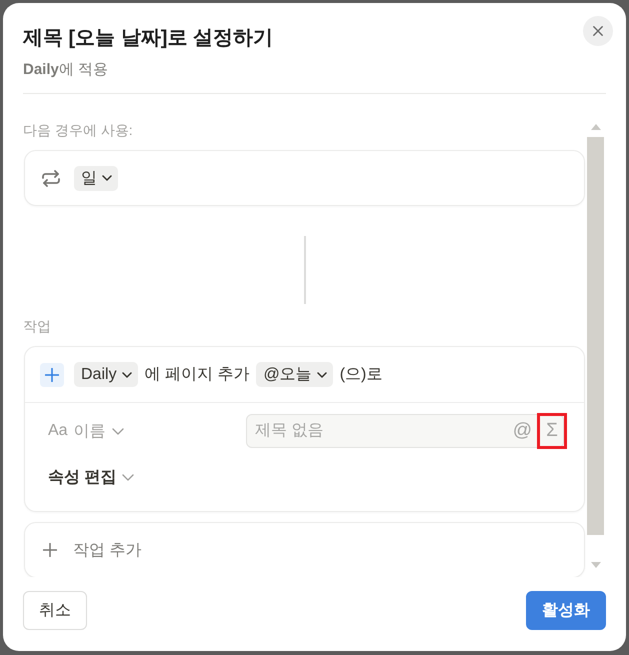  I want to click on scroll-up-icon, so click(595, 127).